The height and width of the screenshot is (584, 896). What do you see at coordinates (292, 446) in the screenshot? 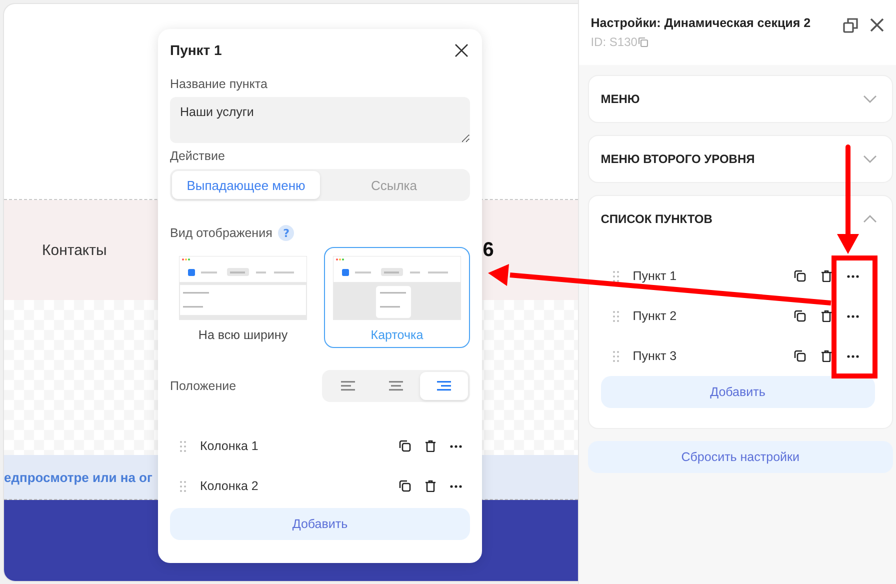
I see `column-item: Колонка 1` at bounding box center [292, 446].